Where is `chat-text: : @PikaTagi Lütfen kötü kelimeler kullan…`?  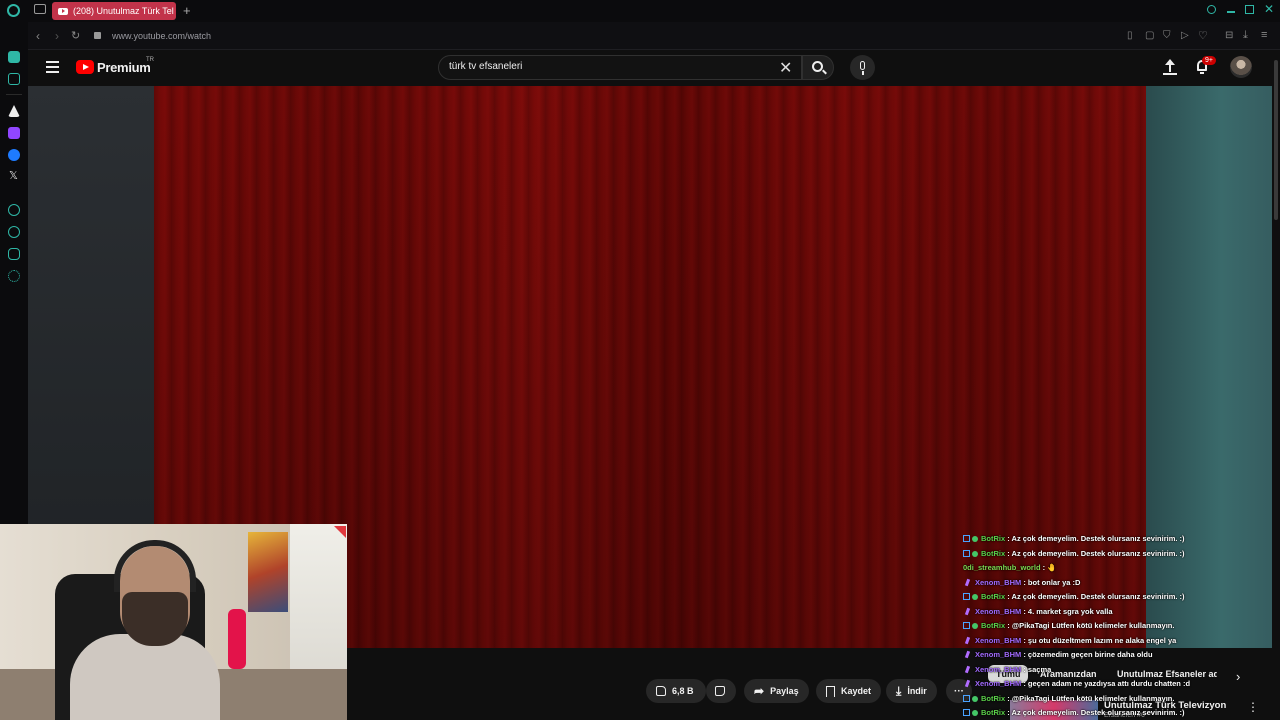
chat-text: : @PikaTagi Lütfen kötü kelimeler kullan… is located at coordinates (1090, 698).